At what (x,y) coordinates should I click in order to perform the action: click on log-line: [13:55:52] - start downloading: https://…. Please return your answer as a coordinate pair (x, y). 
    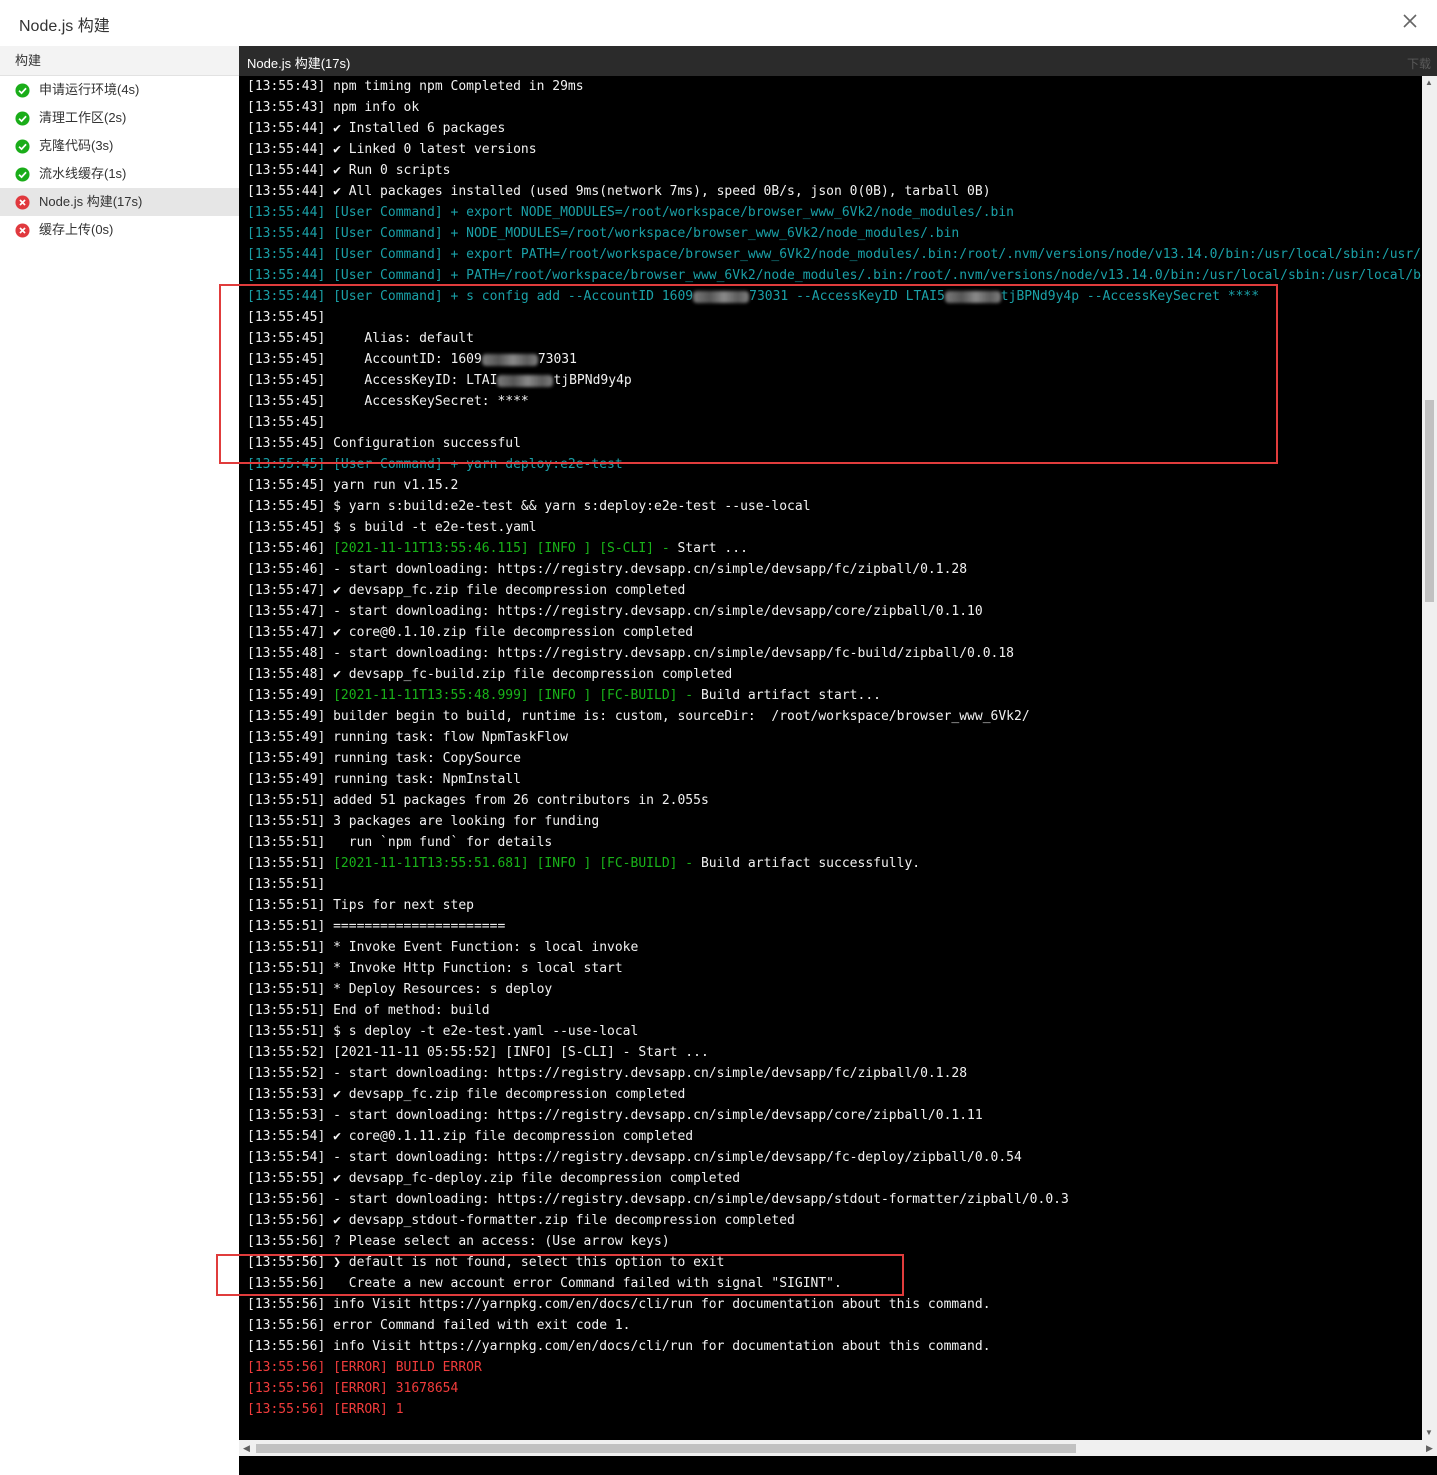
    Looking at the image, I should click on (607, 1073).